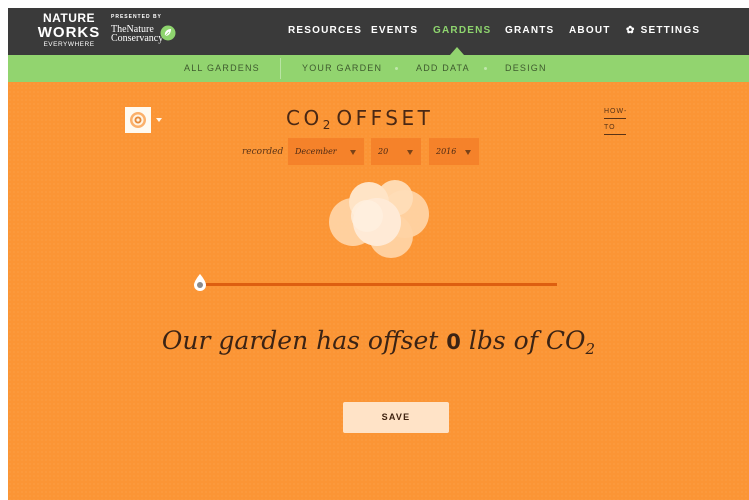  Describe the element at coordinates (325, 30) in the screenshot. I see `nav-resources: RESOURCES` at that location.